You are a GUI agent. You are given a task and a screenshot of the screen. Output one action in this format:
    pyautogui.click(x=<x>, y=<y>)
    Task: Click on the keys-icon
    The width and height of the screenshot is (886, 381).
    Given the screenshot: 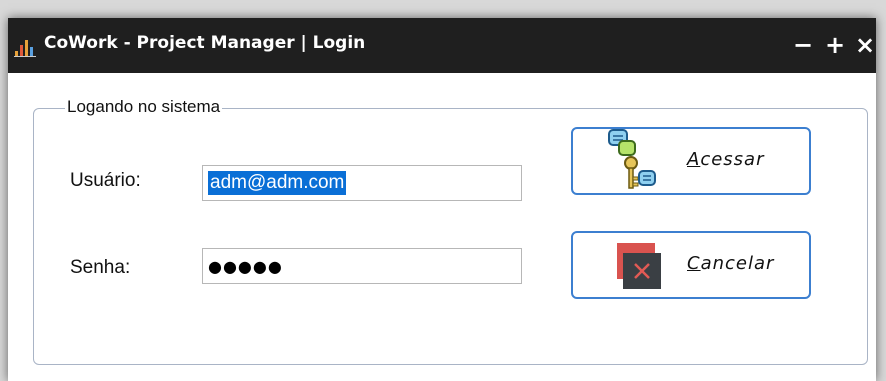 What is the action you would take?
    pyautogui.click(x=632, y=159)
    